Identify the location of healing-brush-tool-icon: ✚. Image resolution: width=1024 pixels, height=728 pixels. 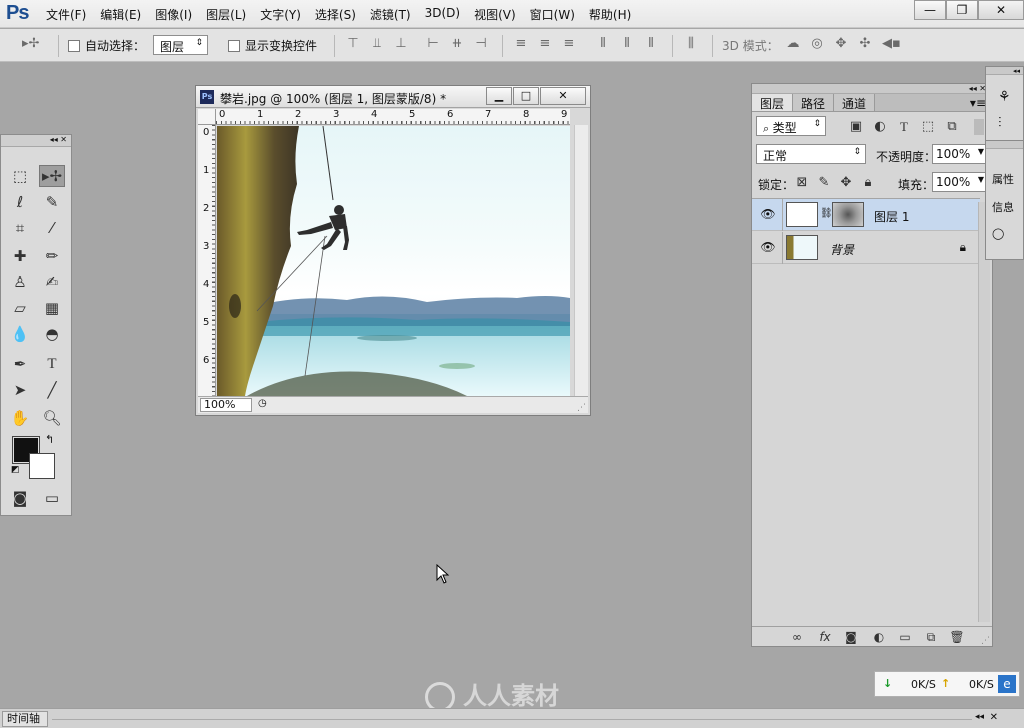
(20, 256).